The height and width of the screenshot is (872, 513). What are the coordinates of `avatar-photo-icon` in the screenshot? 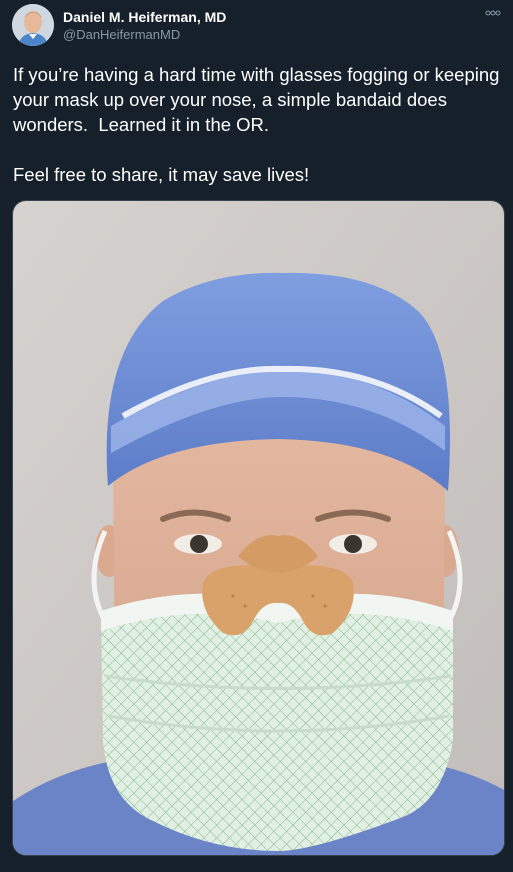 It's located at (33, 25).